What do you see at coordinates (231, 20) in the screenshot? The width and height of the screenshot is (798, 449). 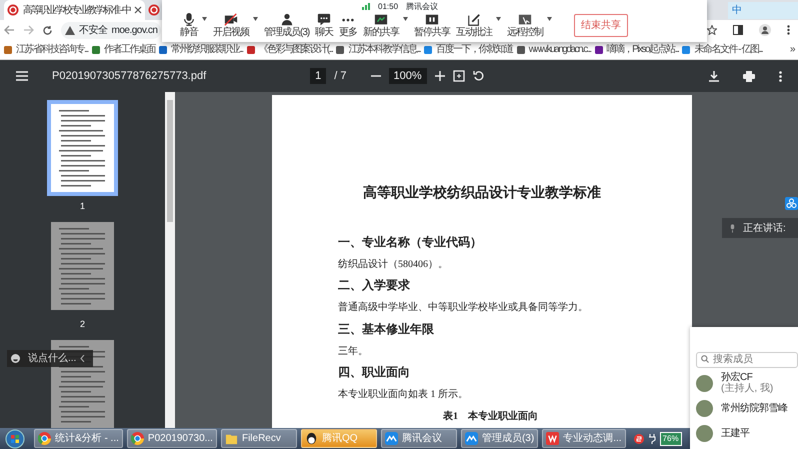 I see `video-icon` at bounding box center [231, 20].